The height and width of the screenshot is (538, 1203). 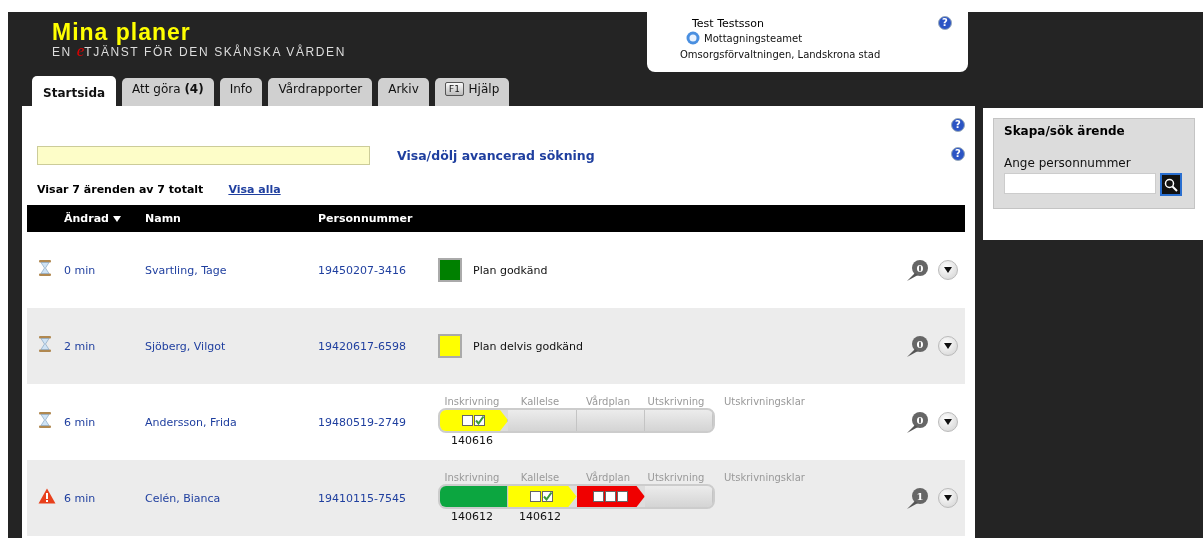 What do you see at coordinates (753, 38) in the screenshot?
I see `team-name: Mottagningsteamet` at bounding box center [753, 38].